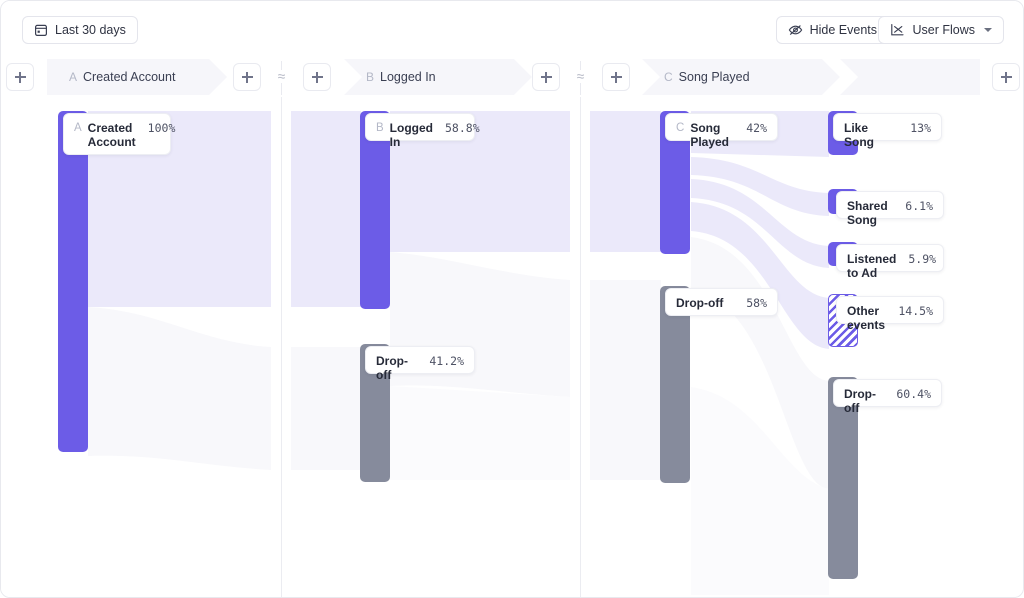  What do you see at coordinates (843, 29) in the screenshot?
I see `hide-events-label: Hide Events` at bounding box center [843, 29].